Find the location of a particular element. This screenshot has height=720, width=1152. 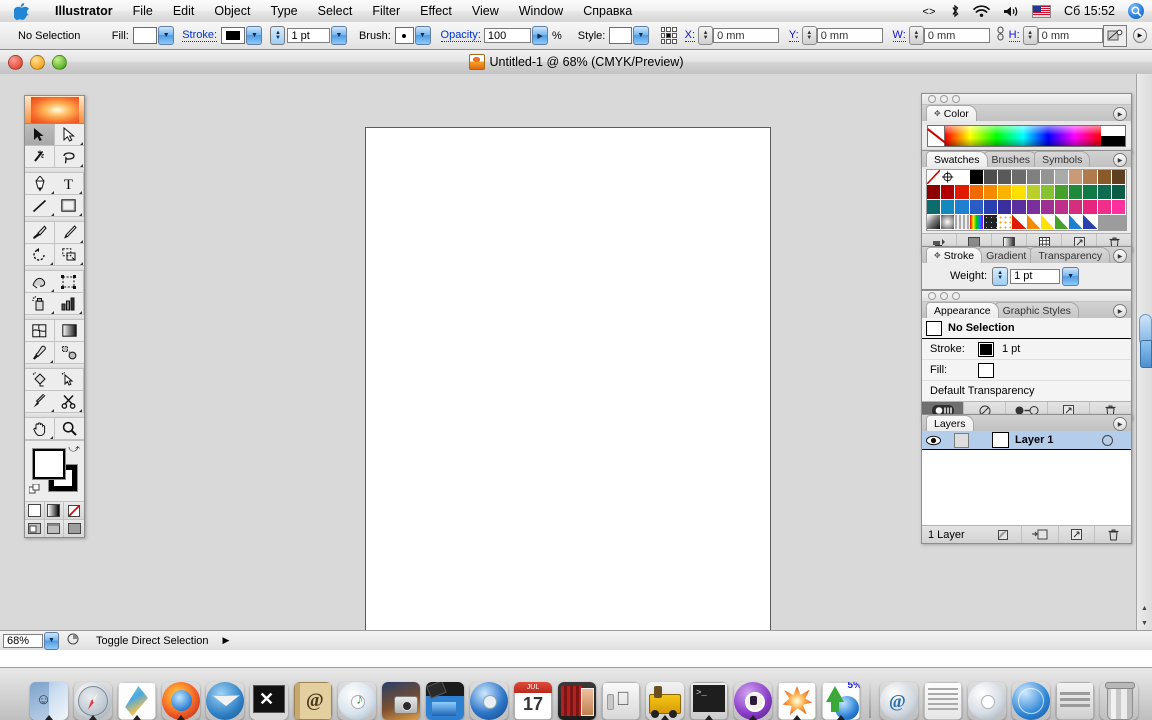

stroke-palette-weight-stepper: ▲ ▼ is located at coordinates (1000, 276).